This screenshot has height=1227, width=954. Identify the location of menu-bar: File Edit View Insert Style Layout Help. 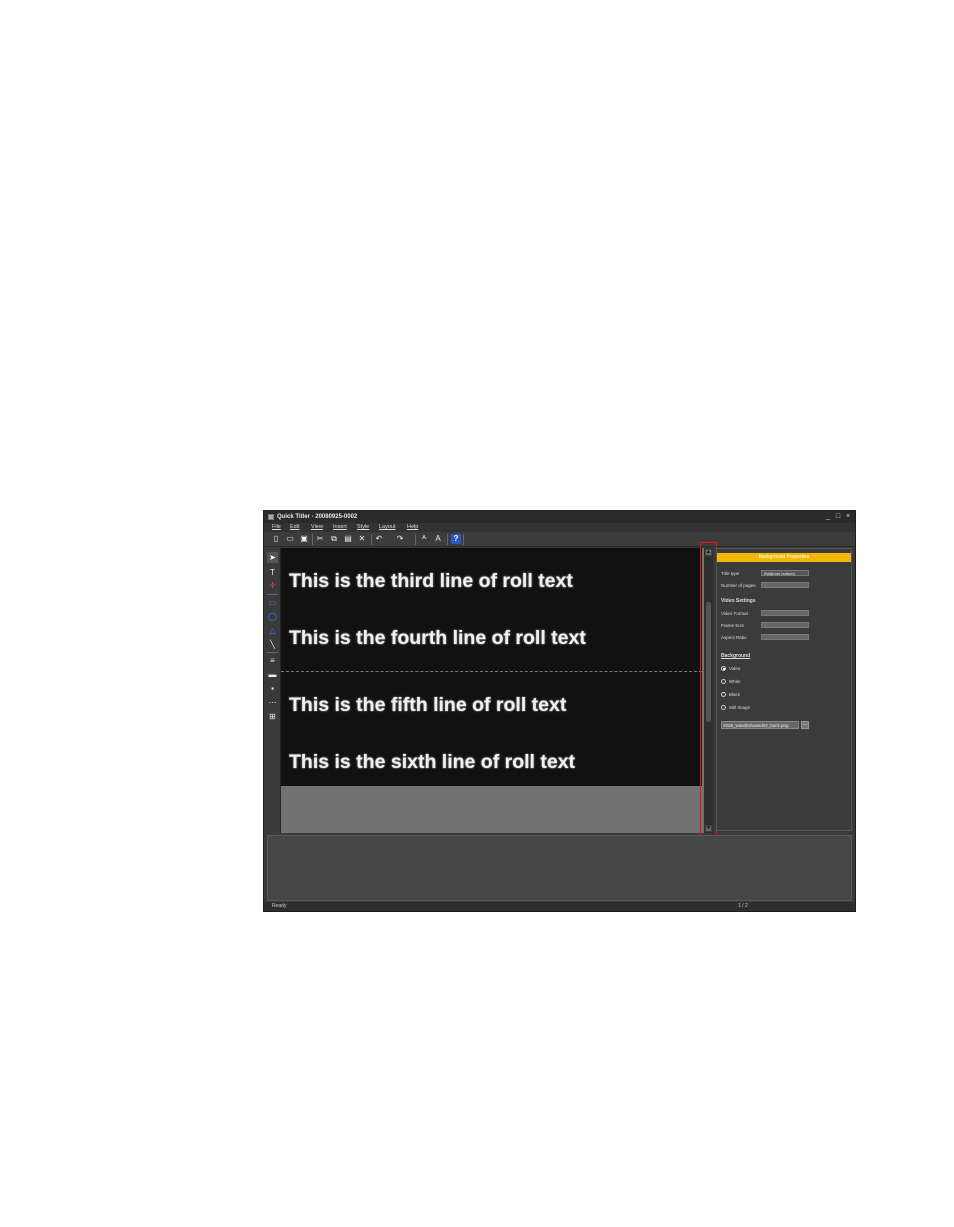
(559, 527).